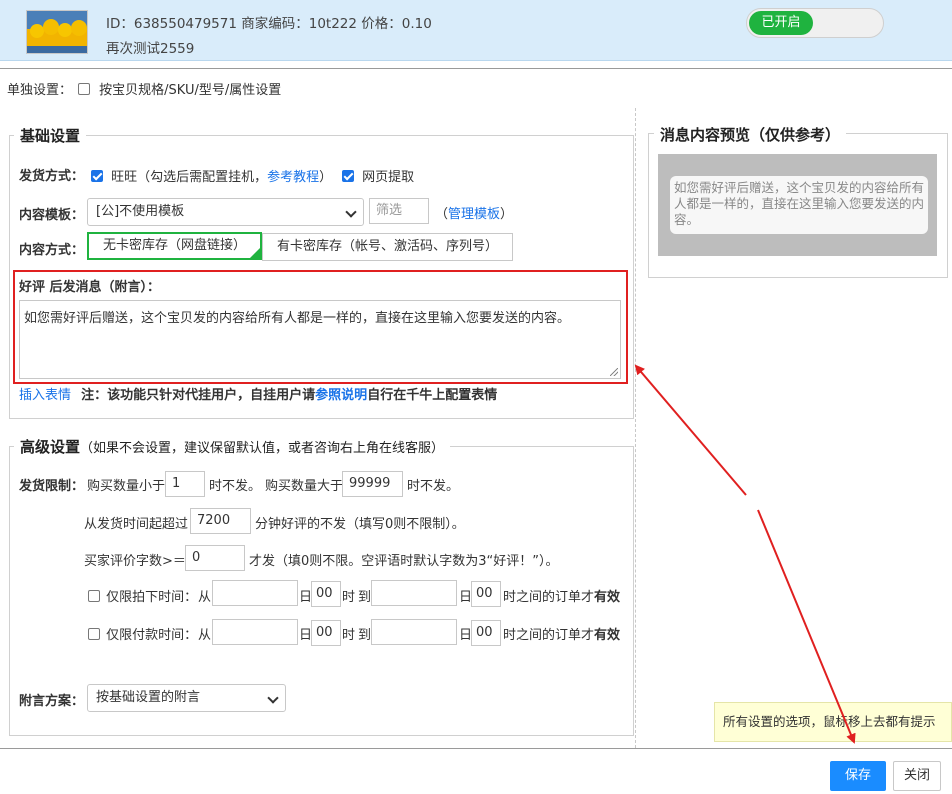 This screenshot has width=952, height=794. Describe the element at coordinates (404, 561) in the screenshot. I see `review-words-suffix: 才发（填0则不限。空评语时默认字数为3“好评！”）。` at that location.